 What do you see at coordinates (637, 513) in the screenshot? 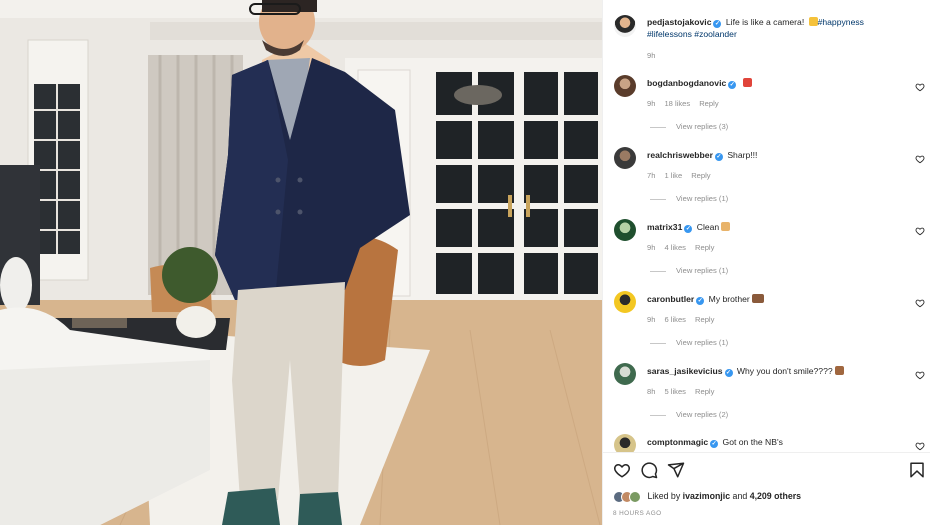
I see `post-timestamp: 8 HOURS AGO` at bounding box center [637, 513].